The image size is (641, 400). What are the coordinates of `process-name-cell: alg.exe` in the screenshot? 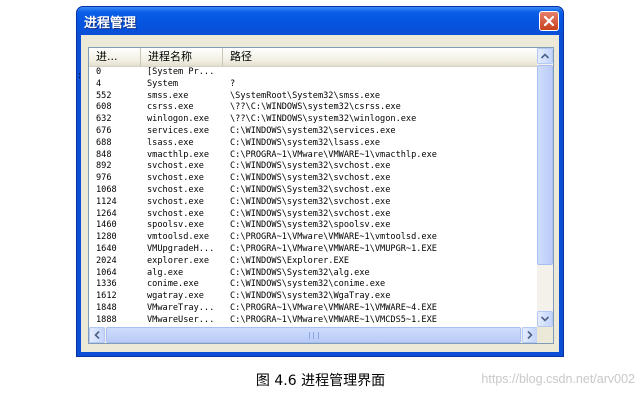 It's located at (165, 272).